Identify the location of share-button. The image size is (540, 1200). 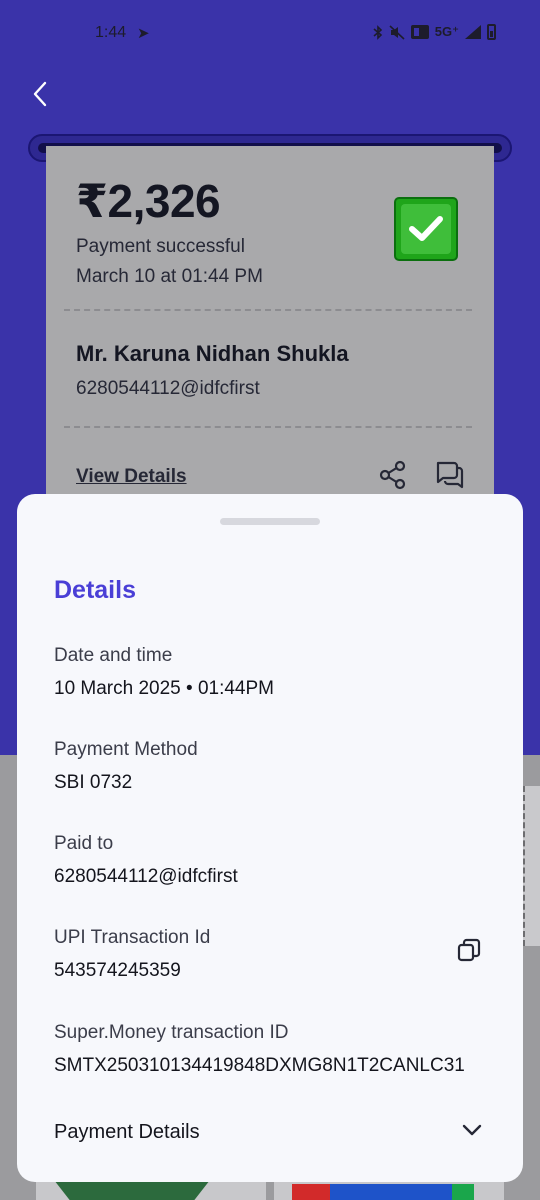
(393, 475).